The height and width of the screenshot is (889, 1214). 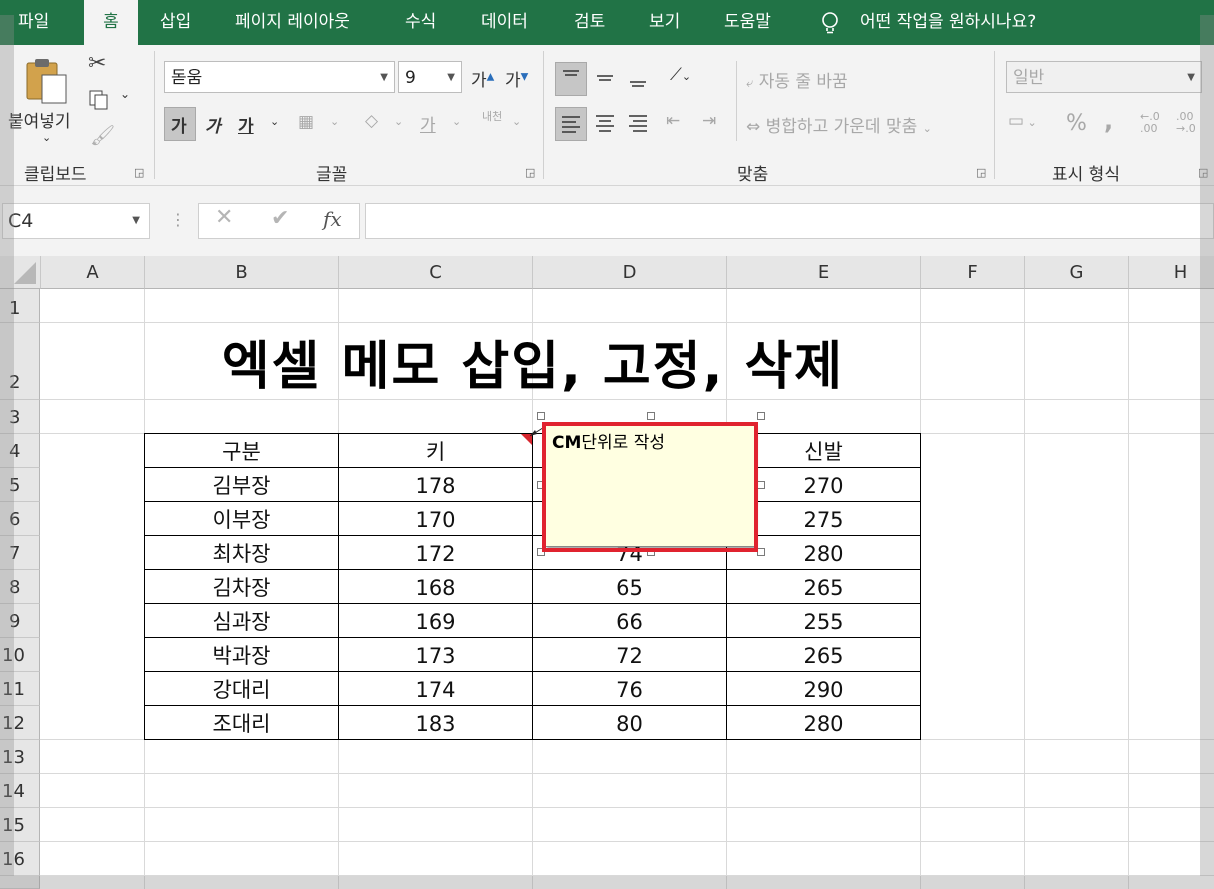 What do you see at coordinates (1076, 123) in the screenshot?
I see `percent-button: %` at bounding box center [1076, 123].